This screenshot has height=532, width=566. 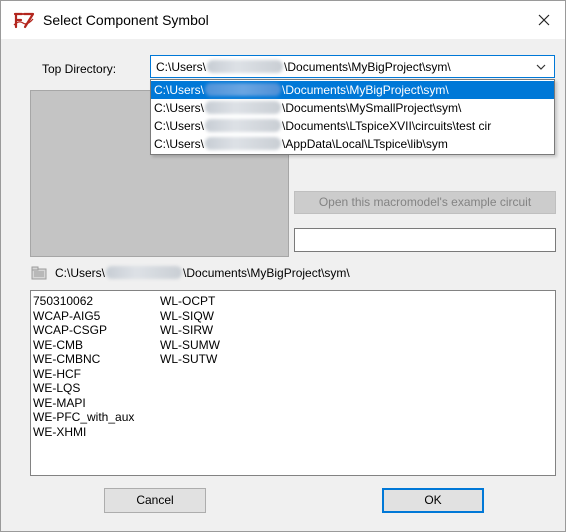 What do you see at coordinates (83, 432) in the screenshot?
I see `list-item: WE-XHMI` at bounding box center [83, 432].